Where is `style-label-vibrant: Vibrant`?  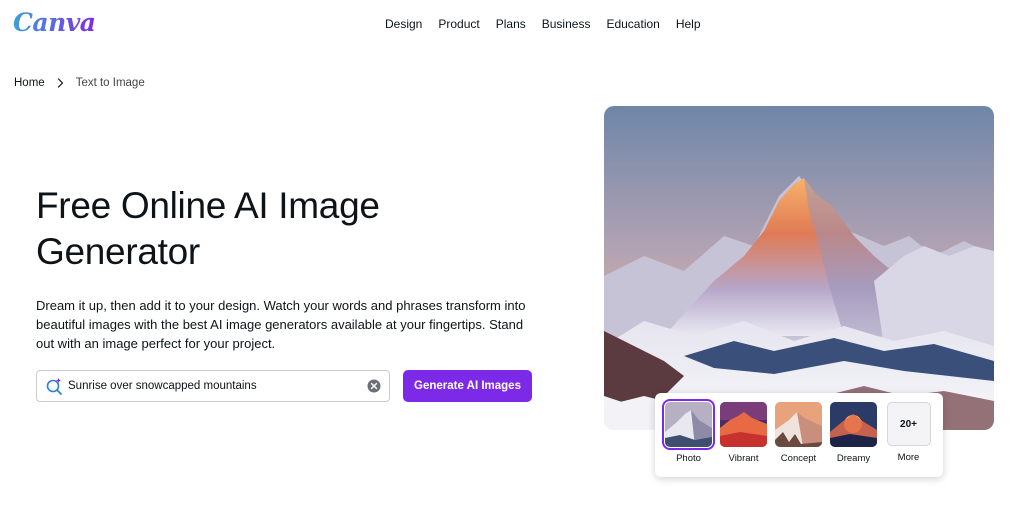
style-label-vibrant: Vibrant is located at coordinates (743, 458).